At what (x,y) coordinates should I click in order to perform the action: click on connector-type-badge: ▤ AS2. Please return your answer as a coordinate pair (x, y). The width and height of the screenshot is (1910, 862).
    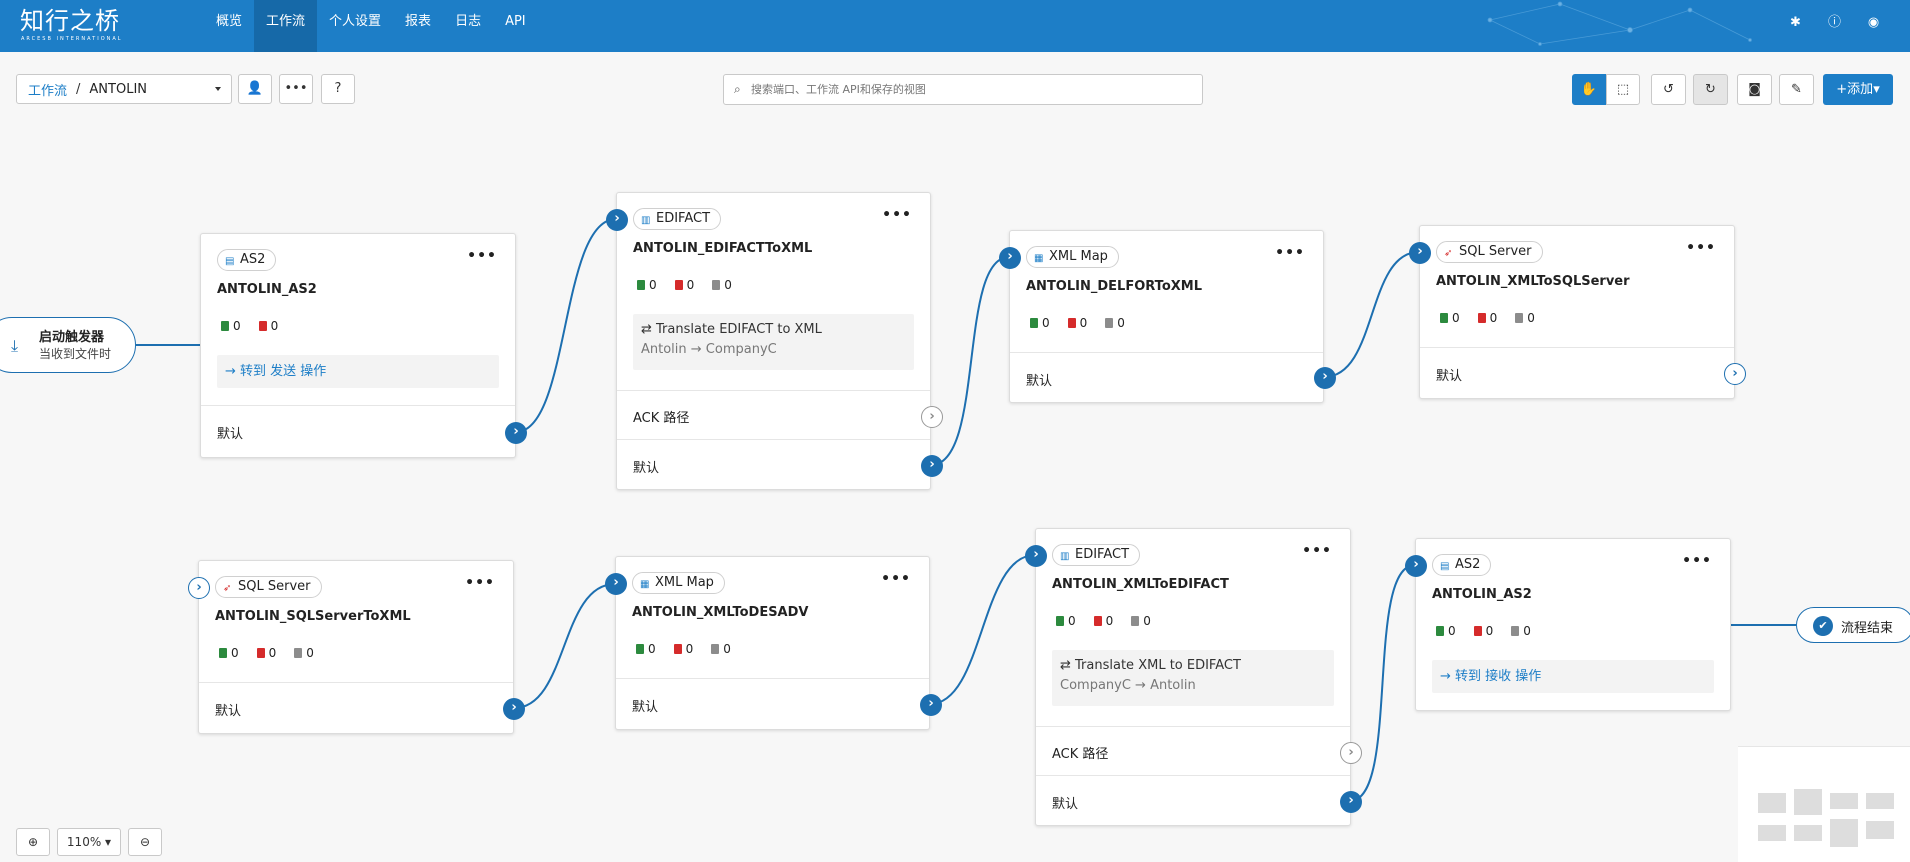
    Looking at the image, I should click on (247, 260).